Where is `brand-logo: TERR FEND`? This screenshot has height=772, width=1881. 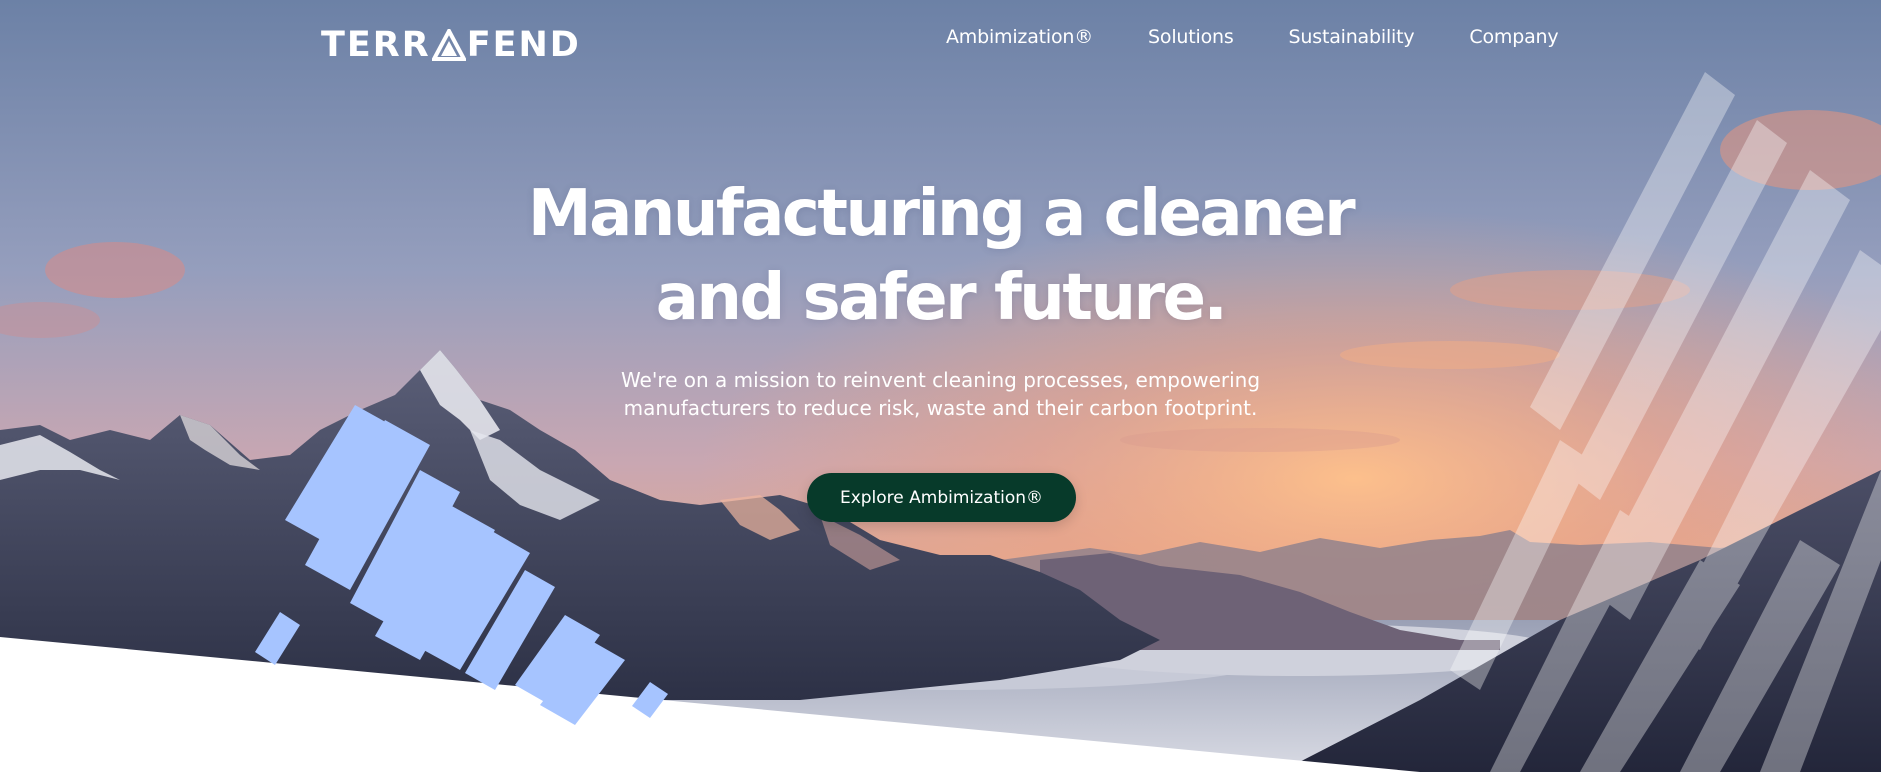 brand-logo: TERR FEND is located at coordinates (451, 45).